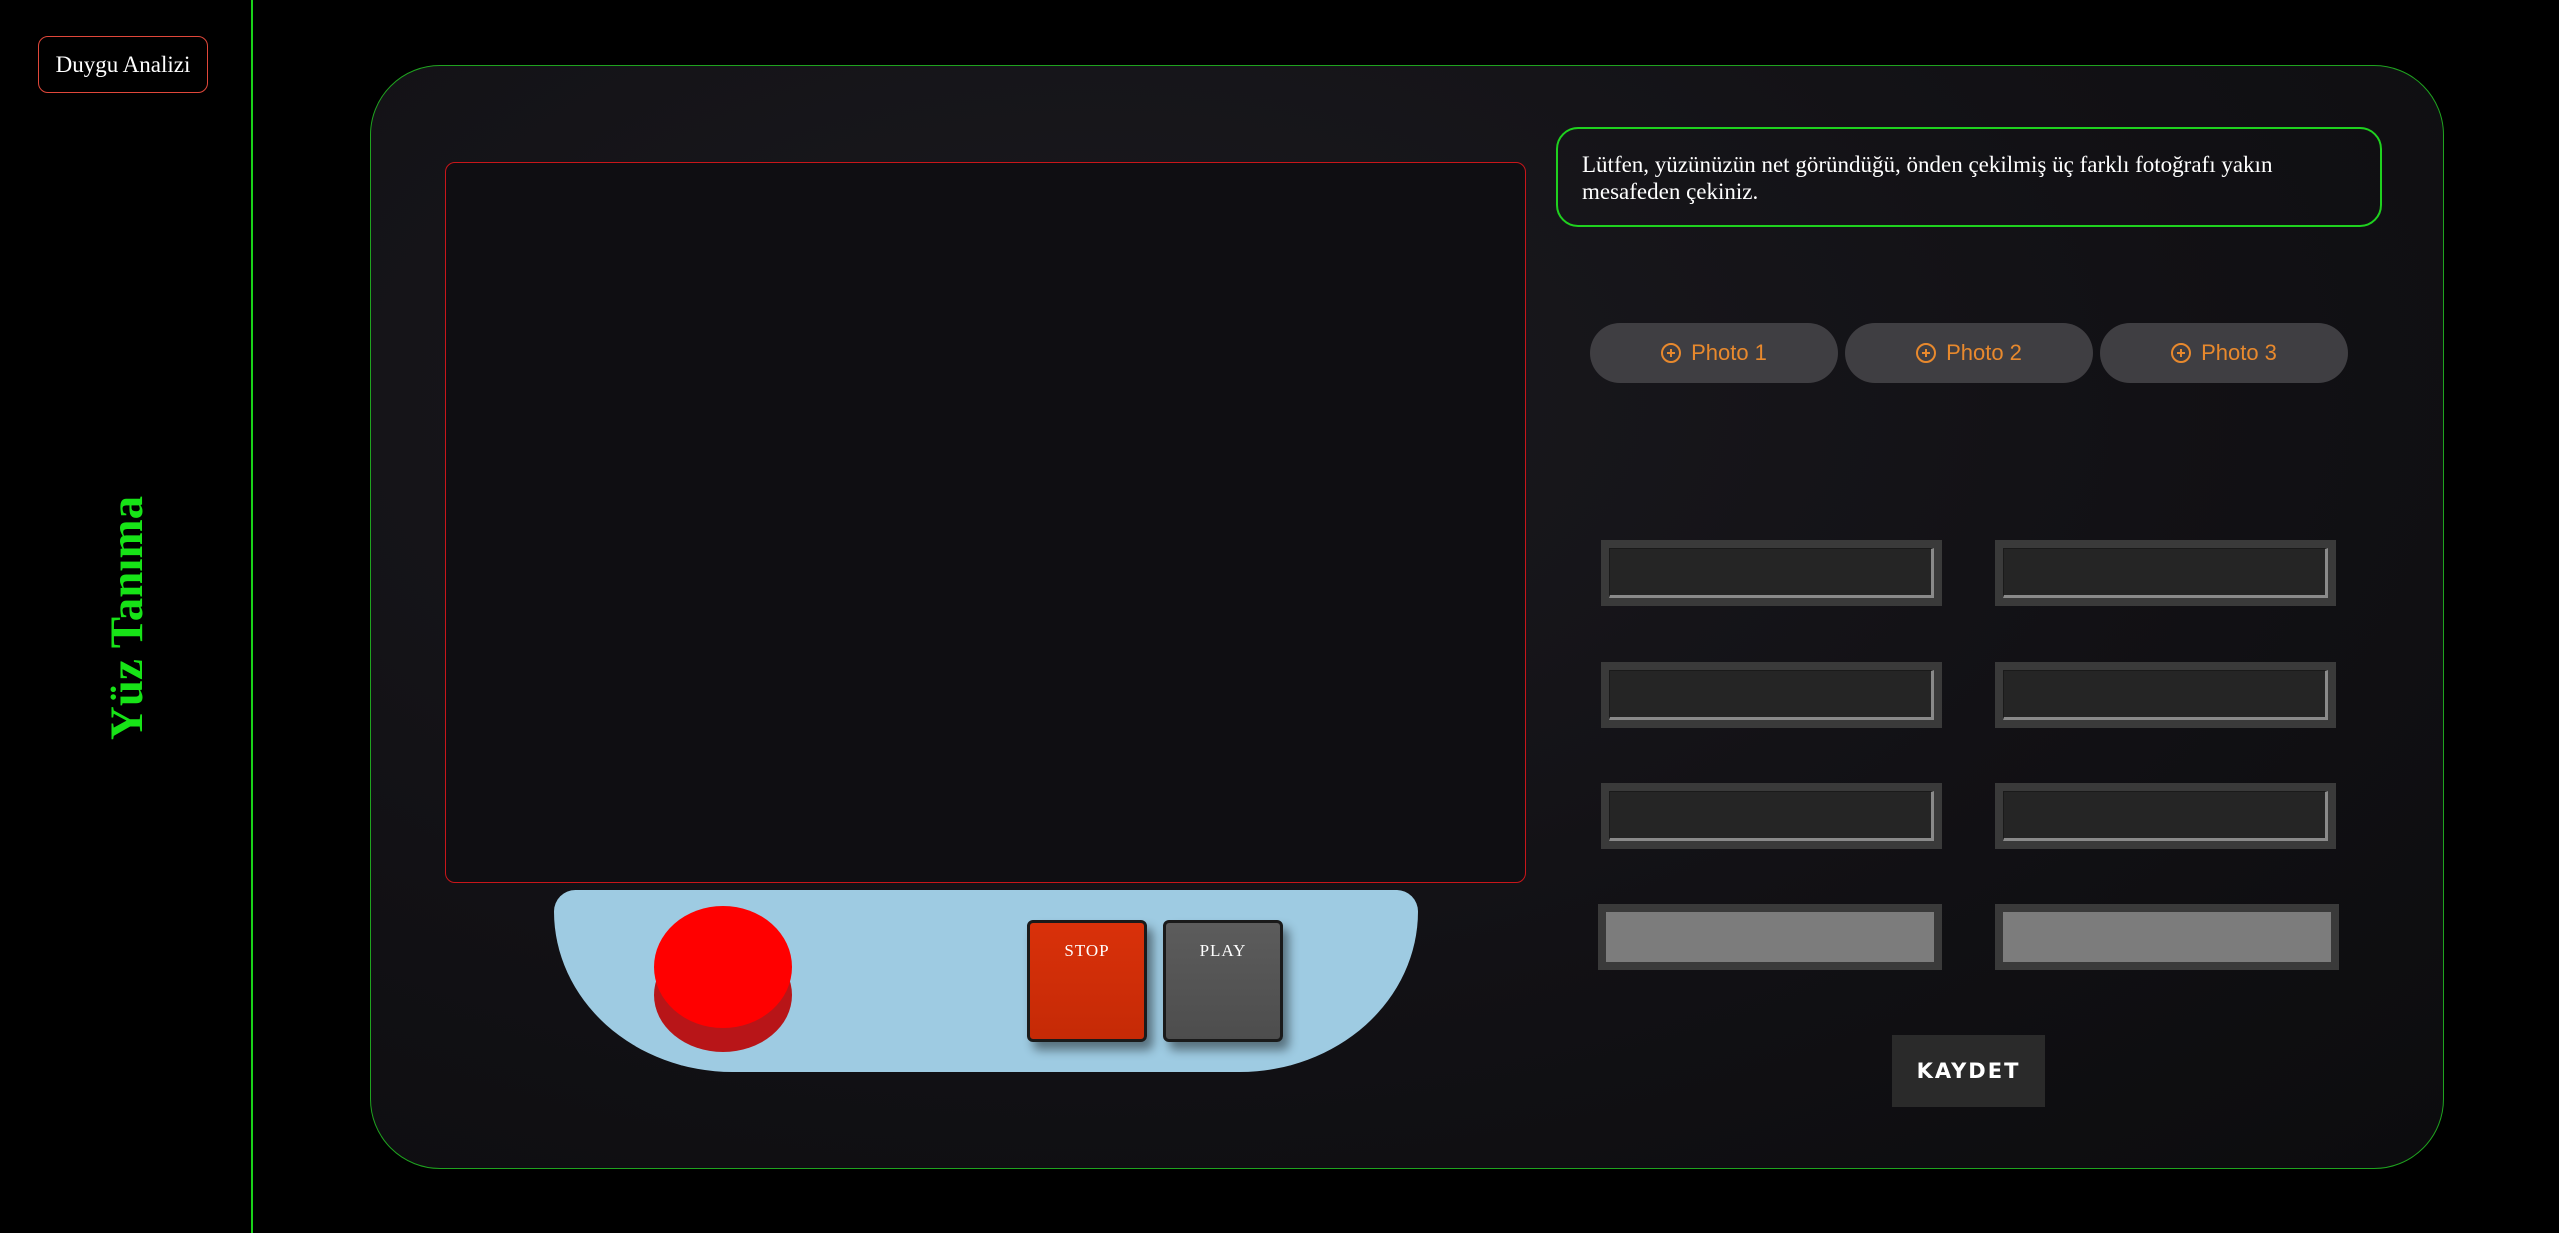  I want to click on sidebar: Duygu Analizi Yüz Tanıma, so click(126, 616).